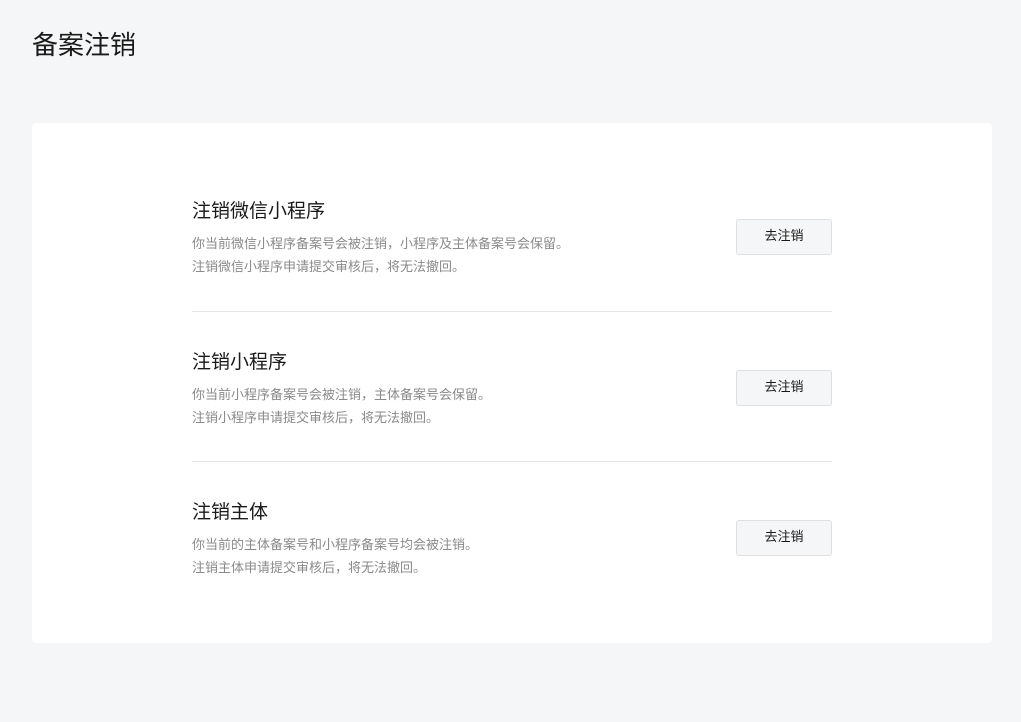  Describe the element at coordinates (784, 538) in the screenshot. I see `deregister-entity-button: 去注销` at that location.